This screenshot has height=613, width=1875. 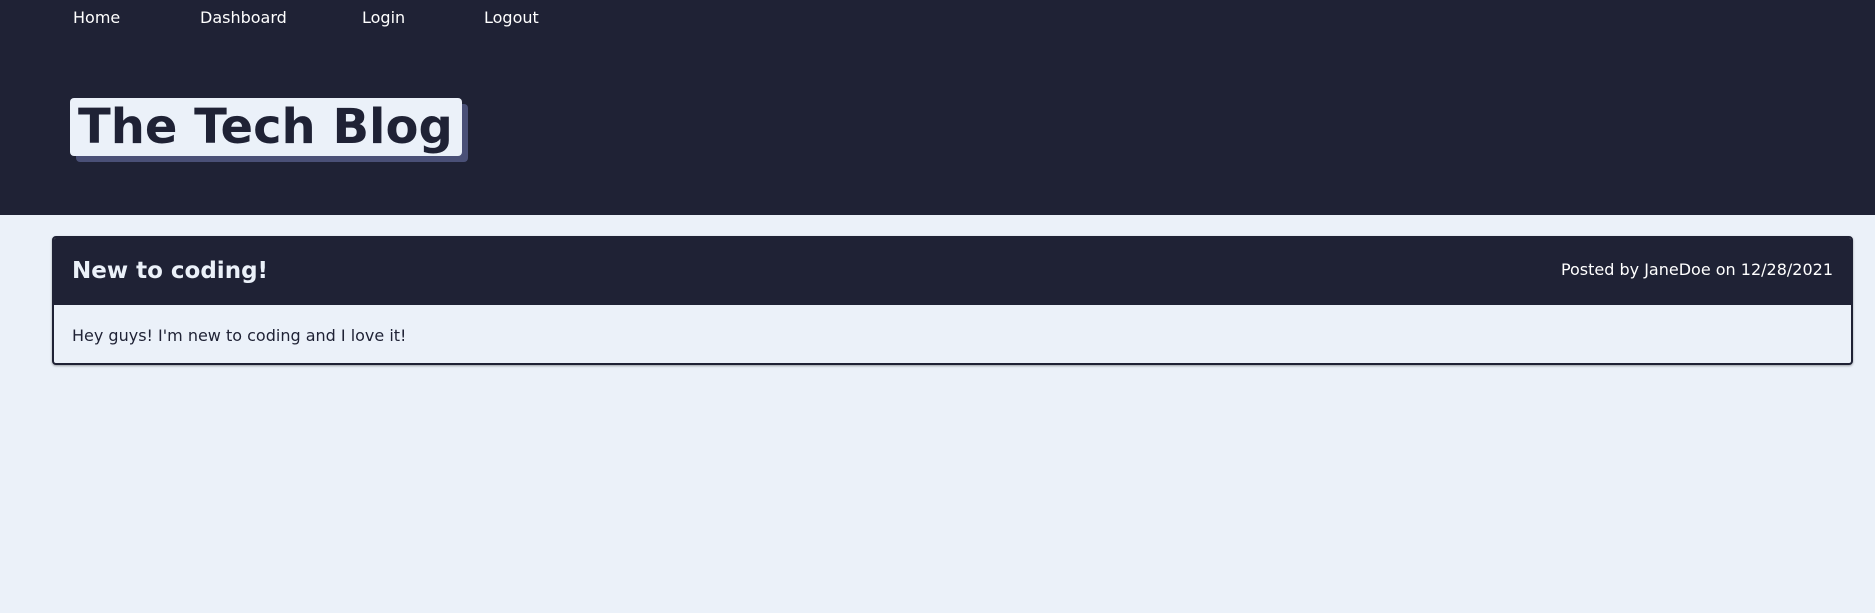 What do you see at coordinates (96, 18) in the screenshot?
I see `nav-home-link: Home` at bounding box center [96, 18].